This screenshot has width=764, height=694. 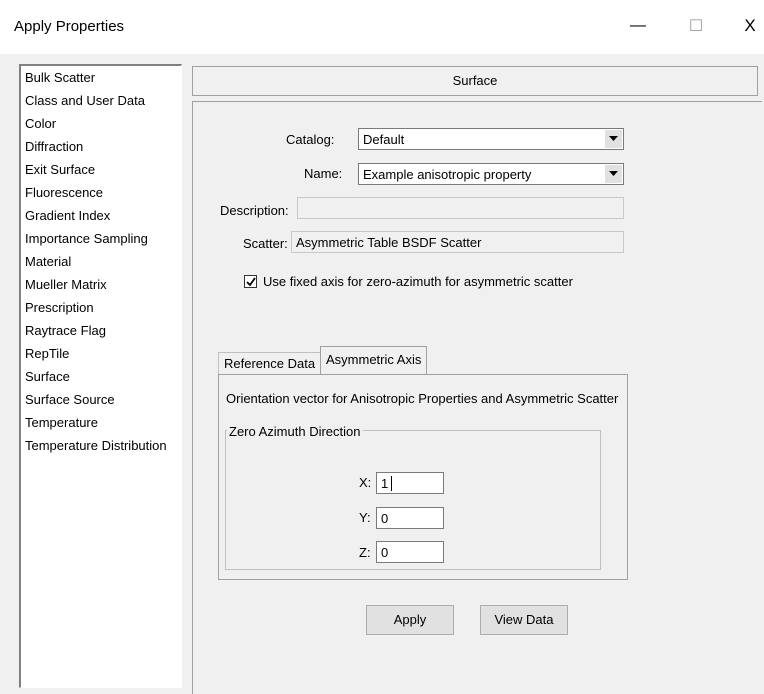 I want to click on window-title: Apply Properties, so click(x=69, y=26).